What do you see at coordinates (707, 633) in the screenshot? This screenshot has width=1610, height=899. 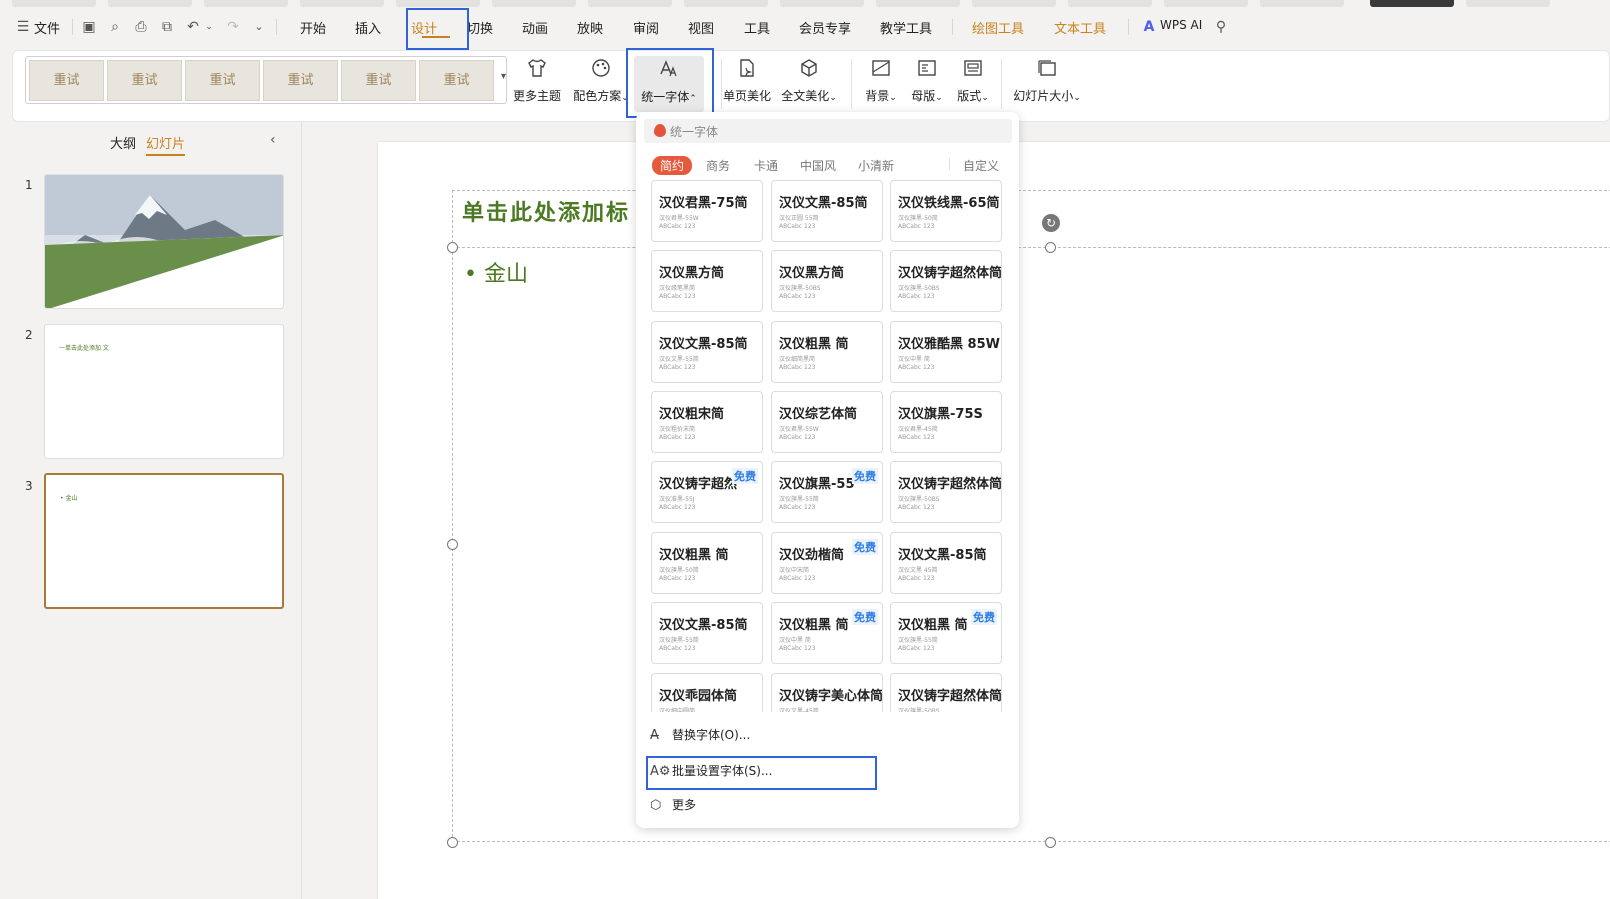 I see `font-card: 汉仪文黑-85简 汉仪旗黑-55简 ABCabc 123` at bounding box center [707, 633].